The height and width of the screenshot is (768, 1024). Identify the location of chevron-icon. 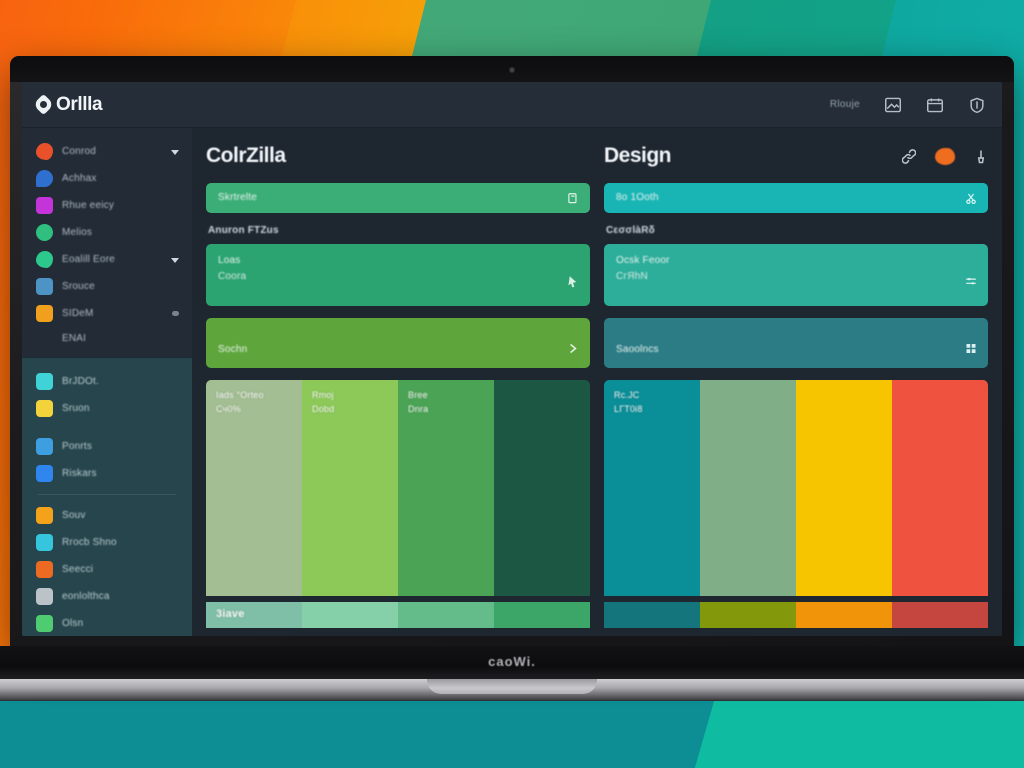
(573, 348).